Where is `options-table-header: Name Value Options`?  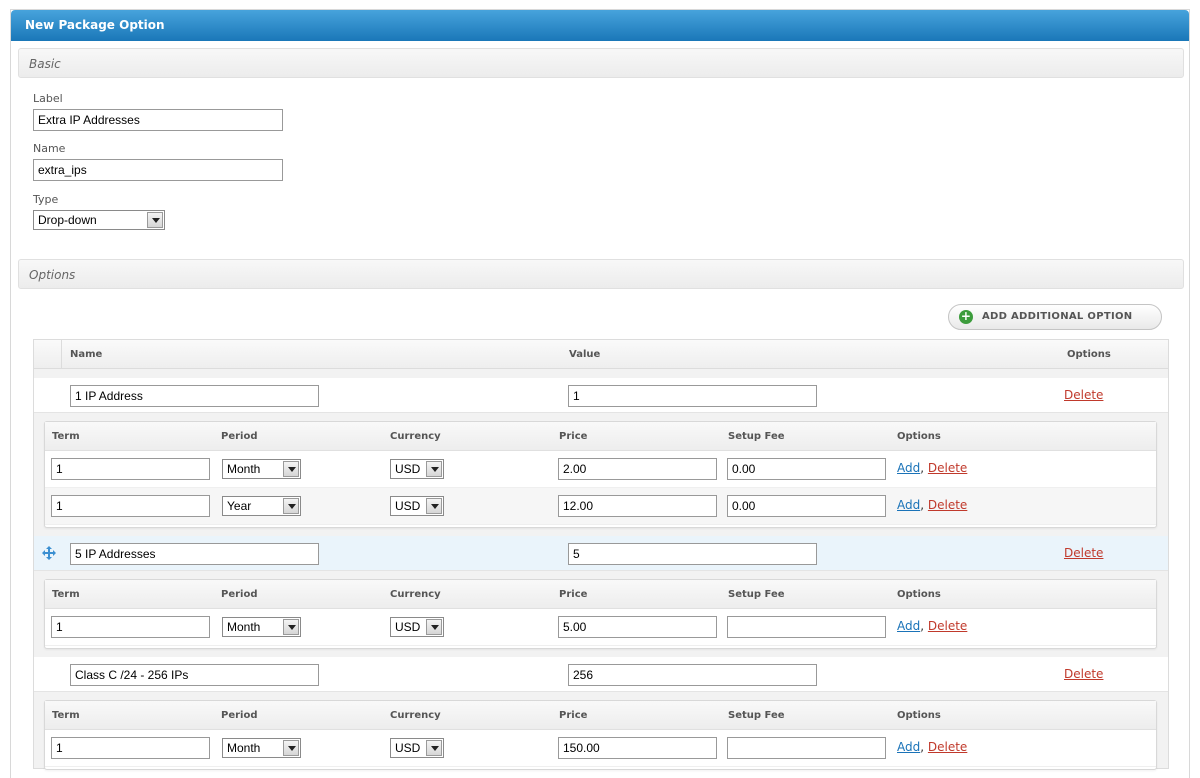 options-table-header: Name Value Options is located at coordinates (601, 354).